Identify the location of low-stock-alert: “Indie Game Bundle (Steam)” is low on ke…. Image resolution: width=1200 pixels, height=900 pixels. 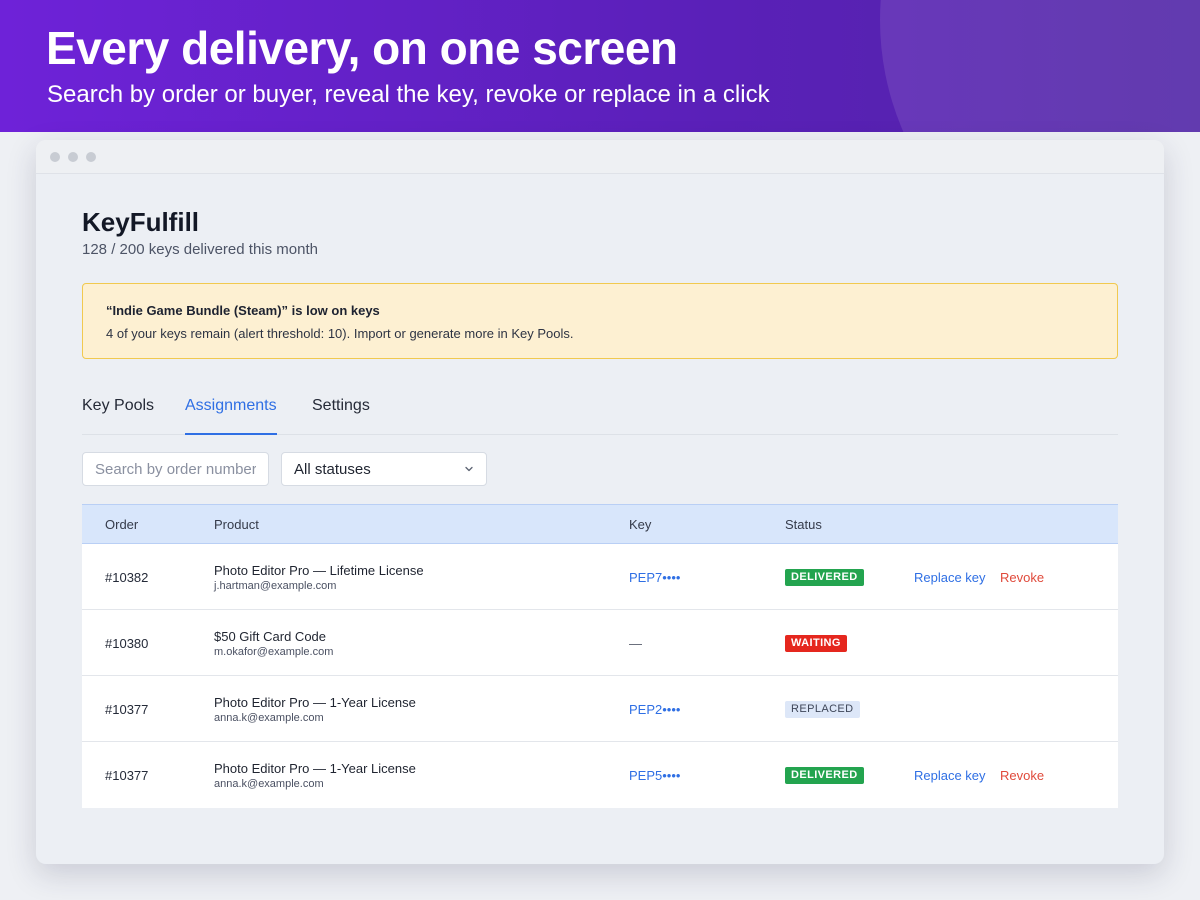
(600, 321).